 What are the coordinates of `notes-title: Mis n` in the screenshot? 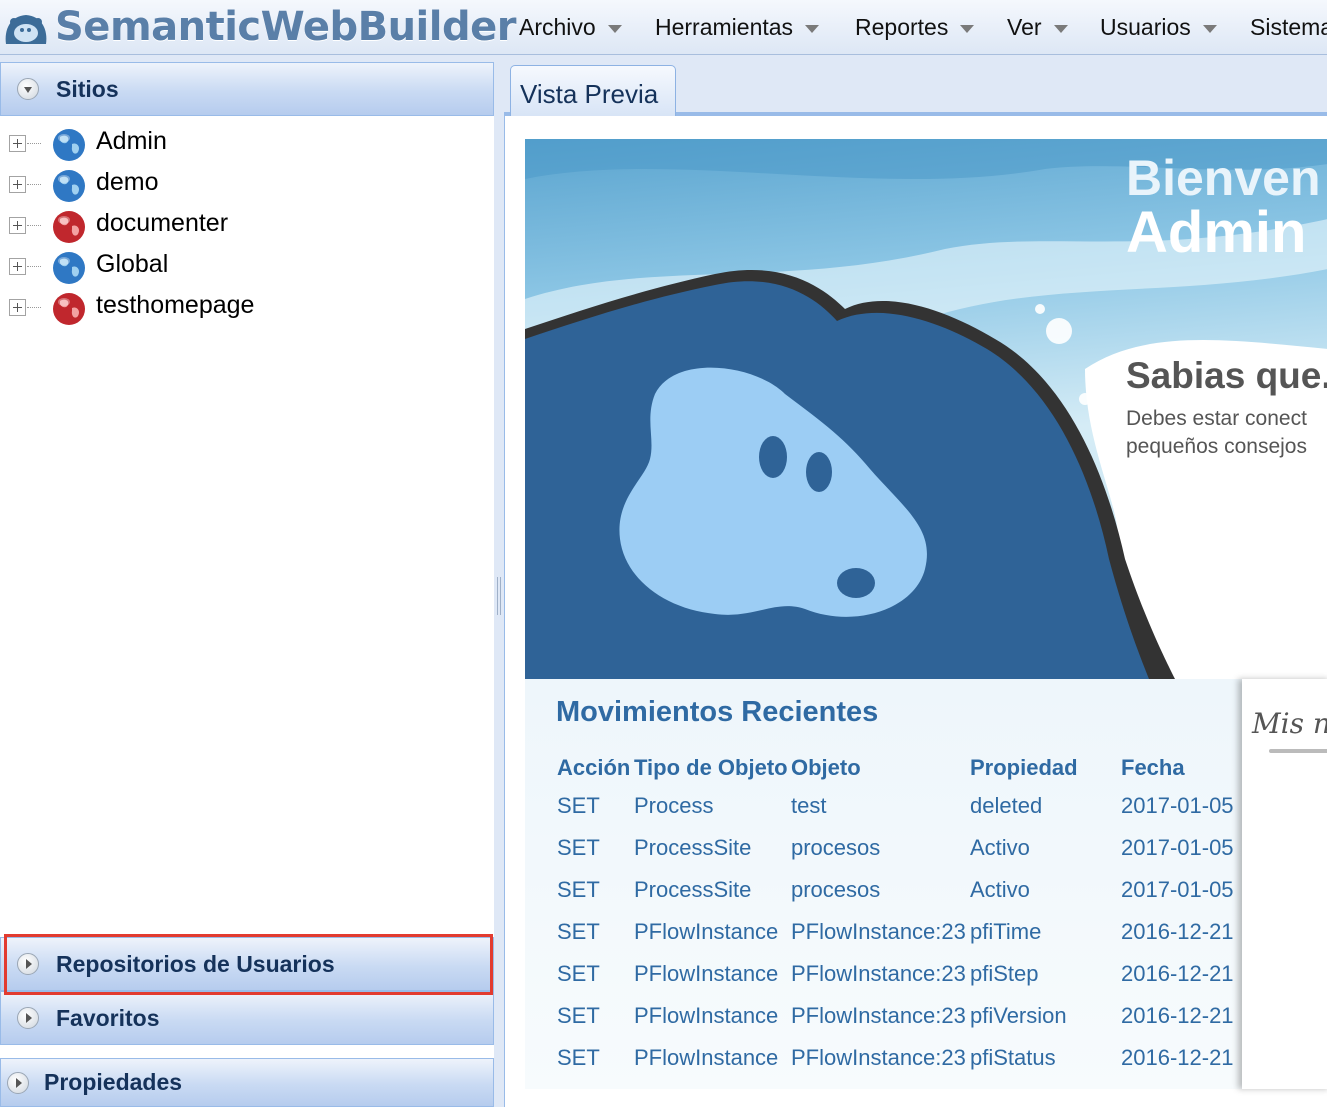 It's located at (1289, 723).